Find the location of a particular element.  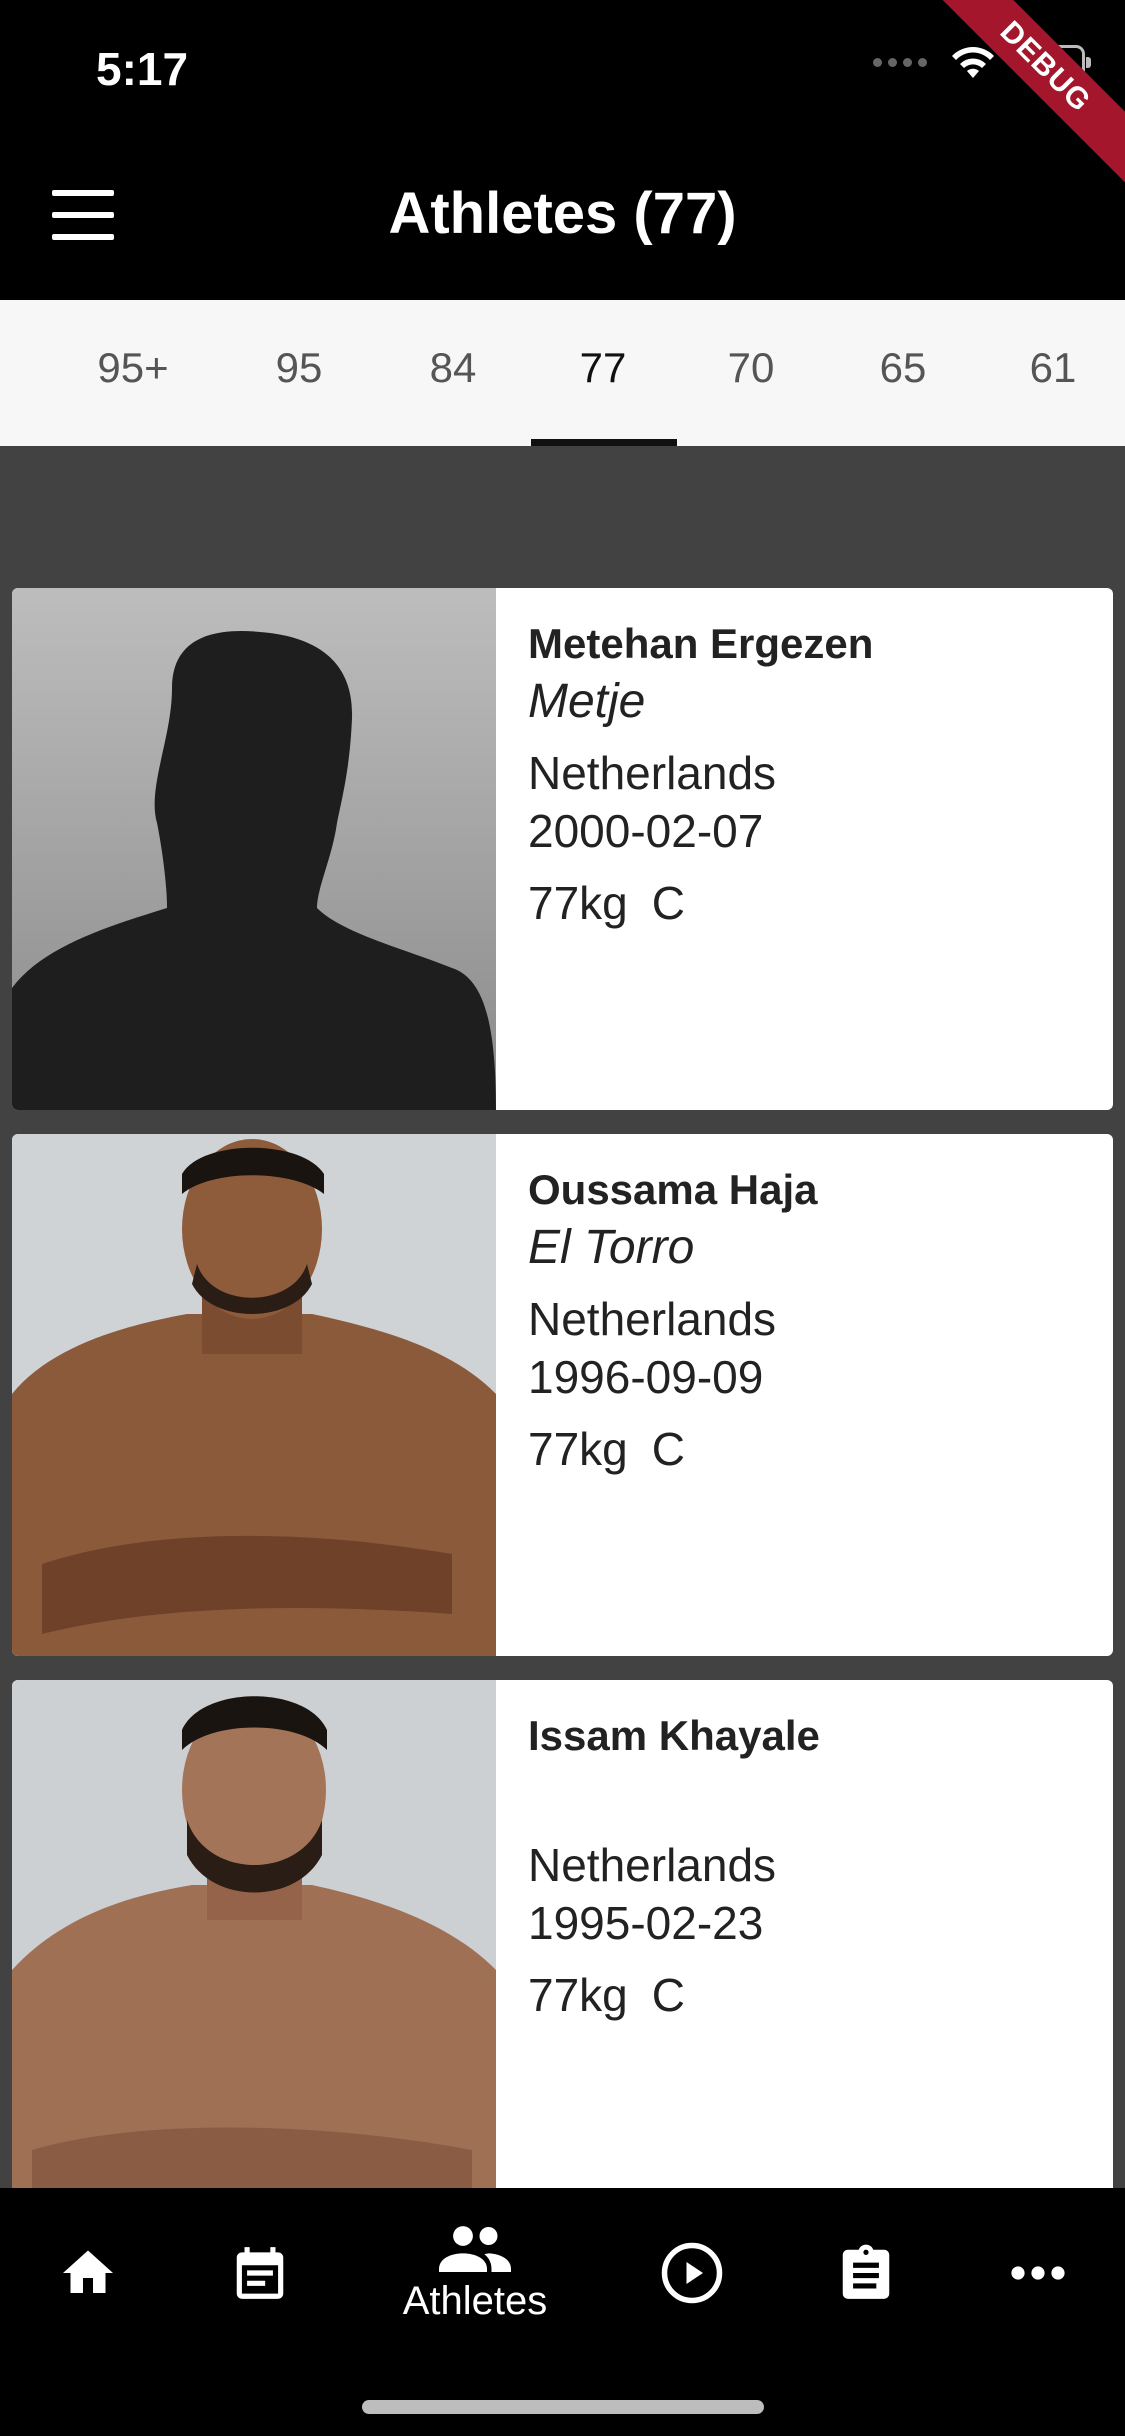

play-circle-icon is located at coordinates (691, 2273).